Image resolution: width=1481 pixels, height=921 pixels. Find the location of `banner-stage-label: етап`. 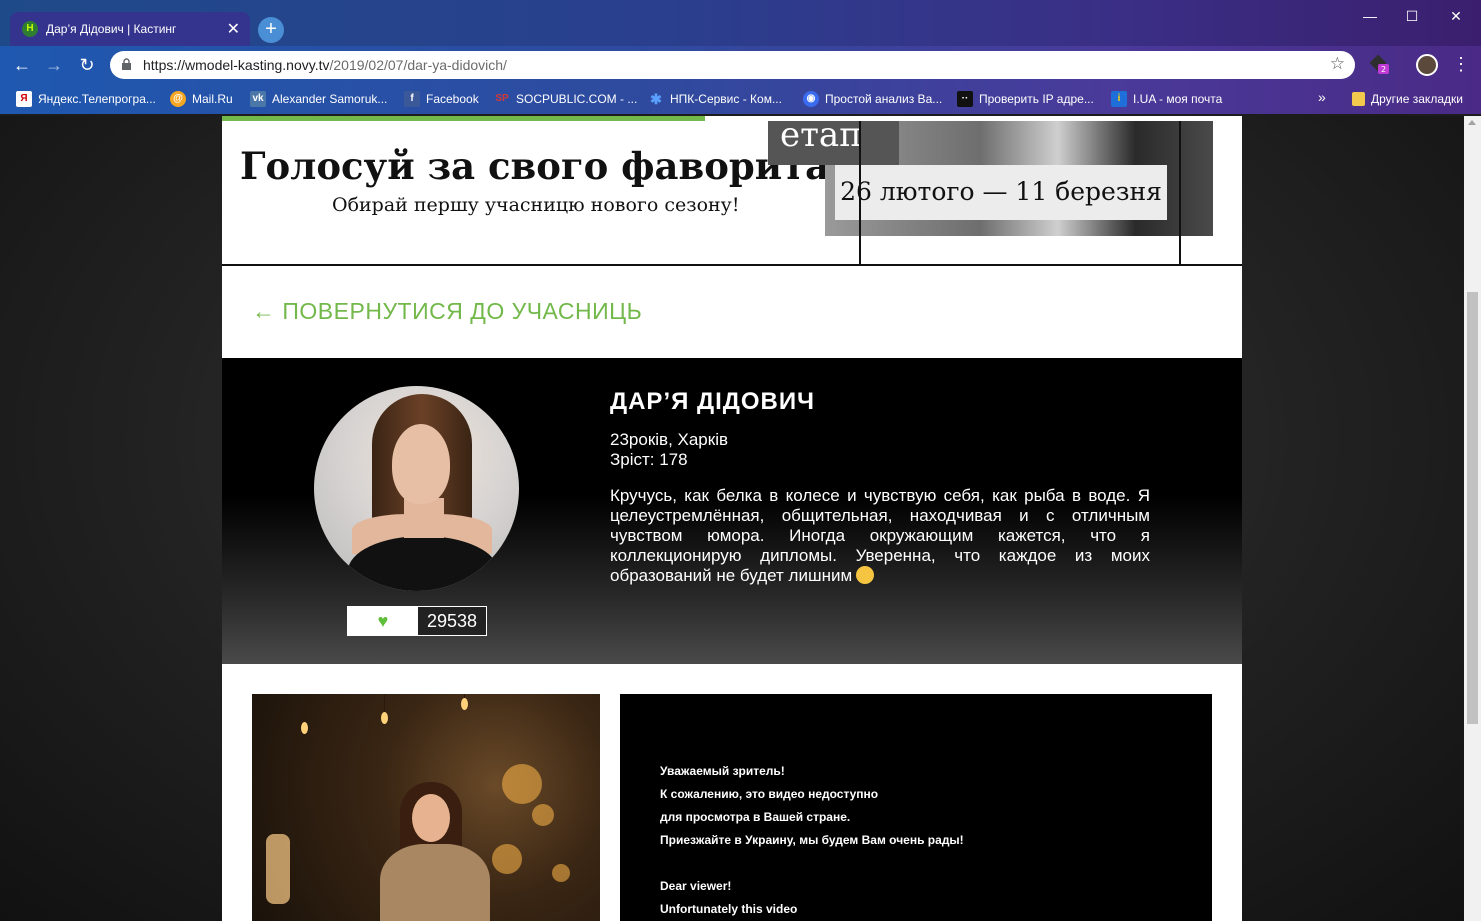

banner-stage-label: етап is located at coordinates (833, 141).